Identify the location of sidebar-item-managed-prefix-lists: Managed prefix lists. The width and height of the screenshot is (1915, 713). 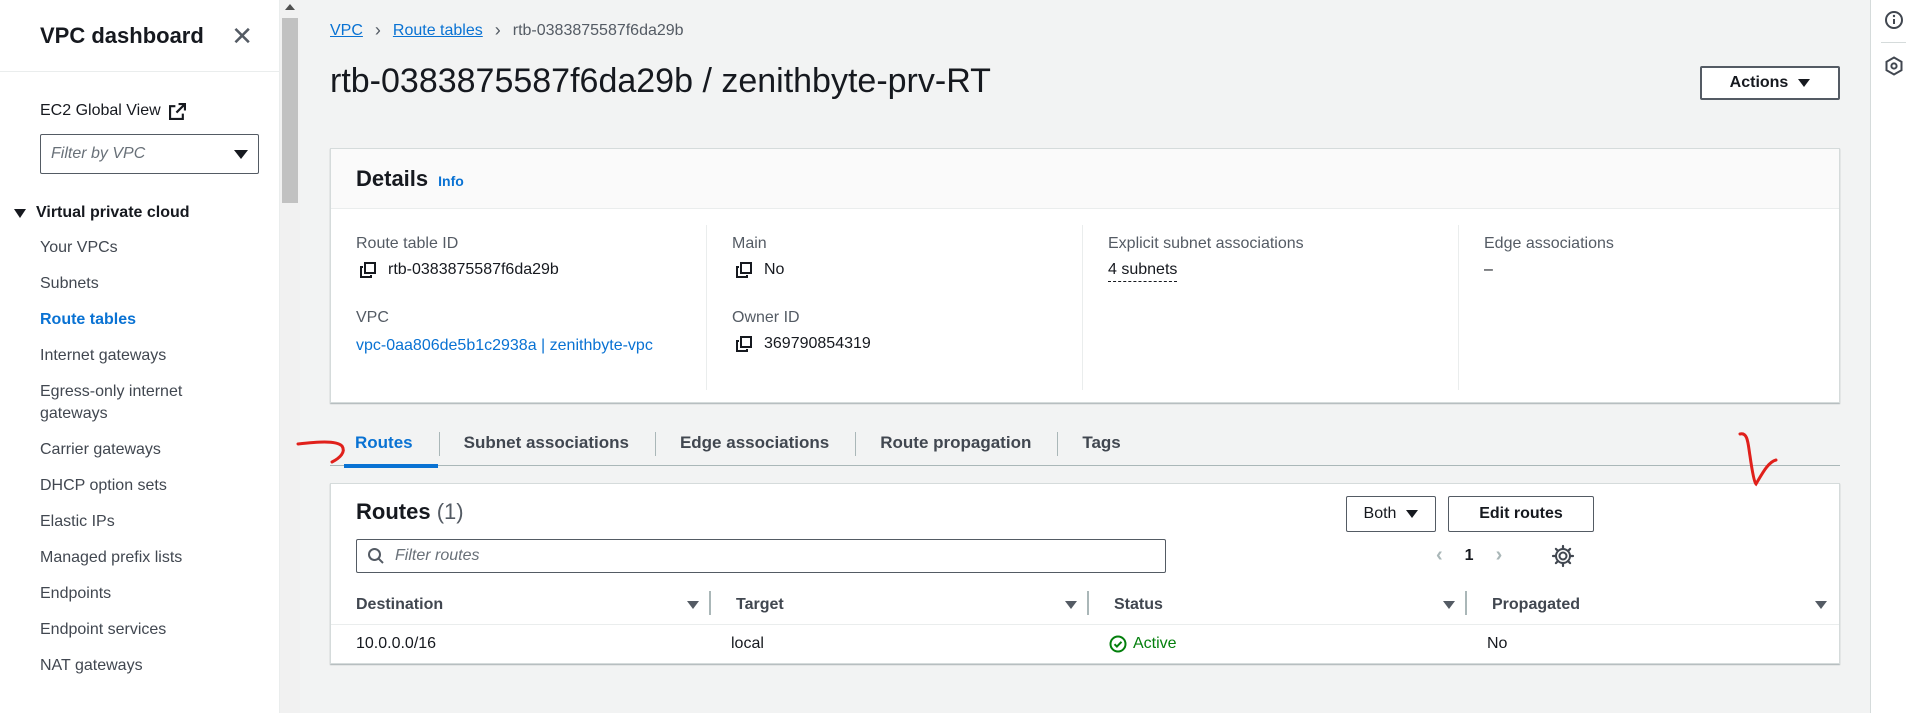
(139, 558).